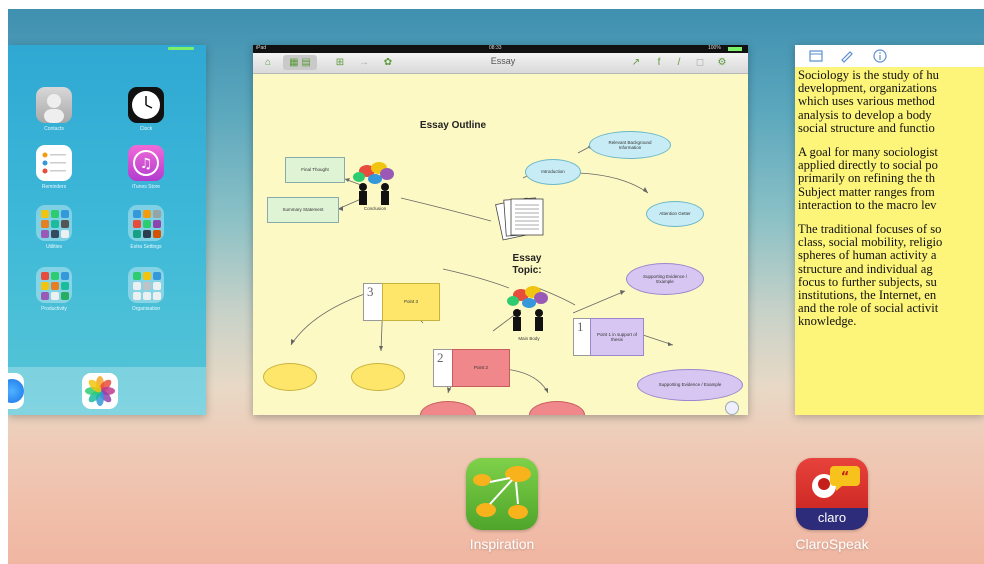 The height and width of the screenshot is (564, 984). Describe the element at coordinates (582, 337) in the screenshot. I see `point-1-number: 1` at that location.